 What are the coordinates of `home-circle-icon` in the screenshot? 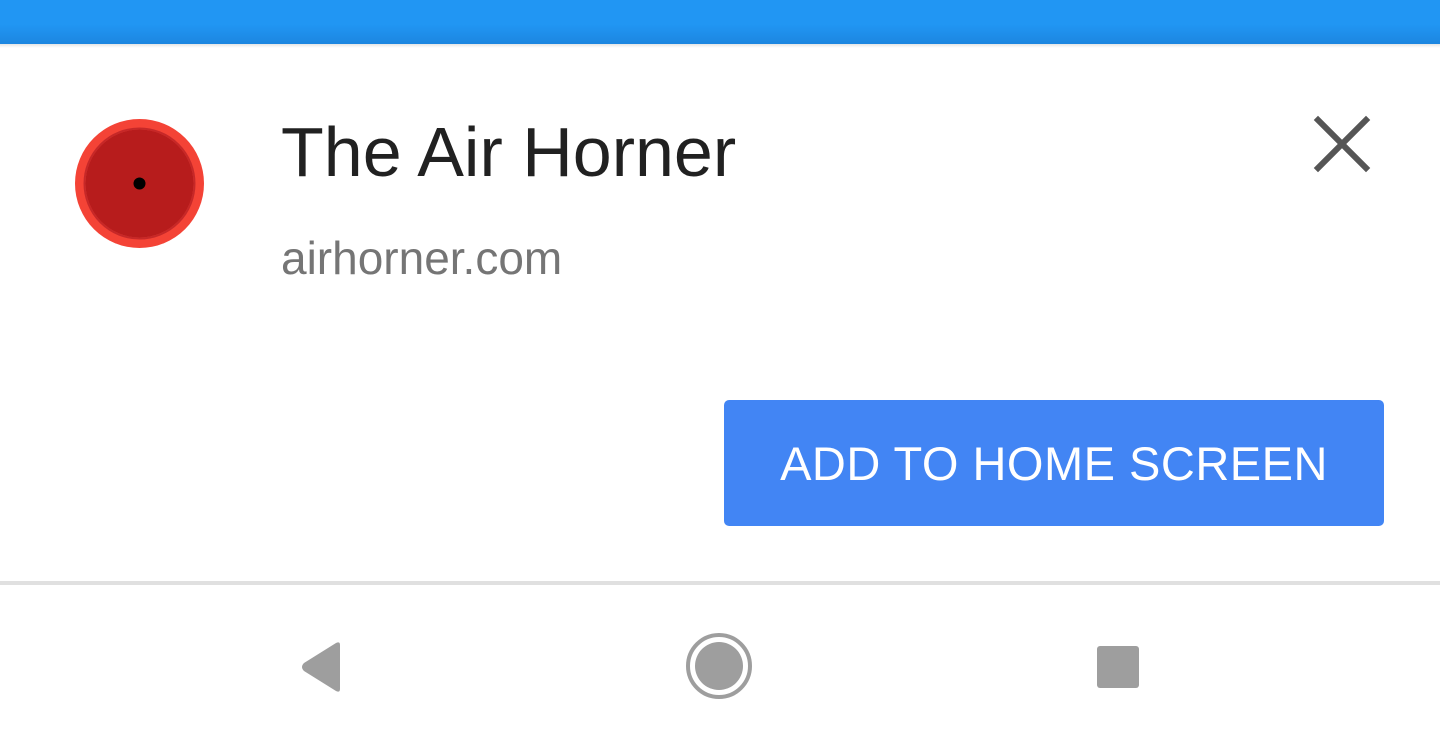 It's located at (719, 666).